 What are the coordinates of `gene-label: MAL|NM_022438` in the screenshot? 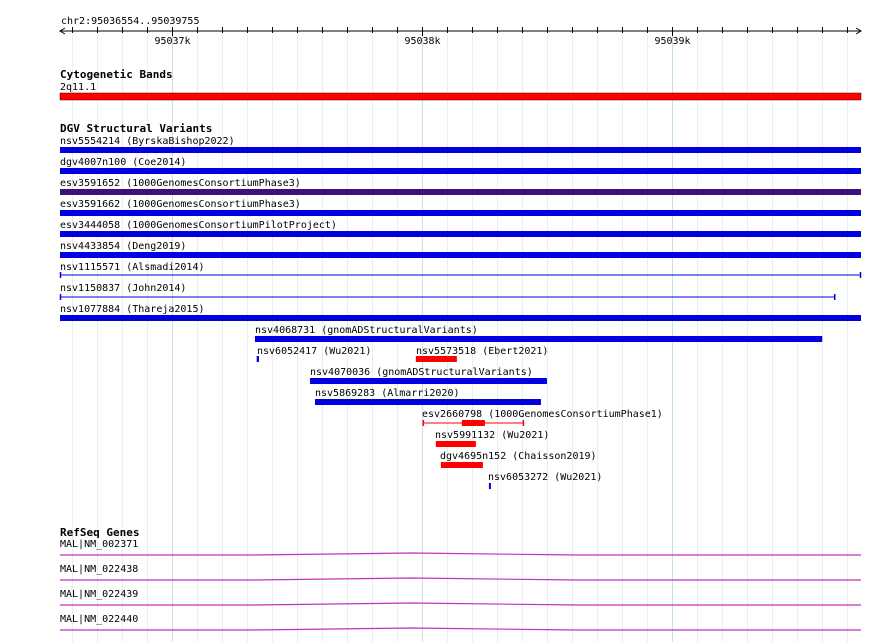 It's located at (99, 569).